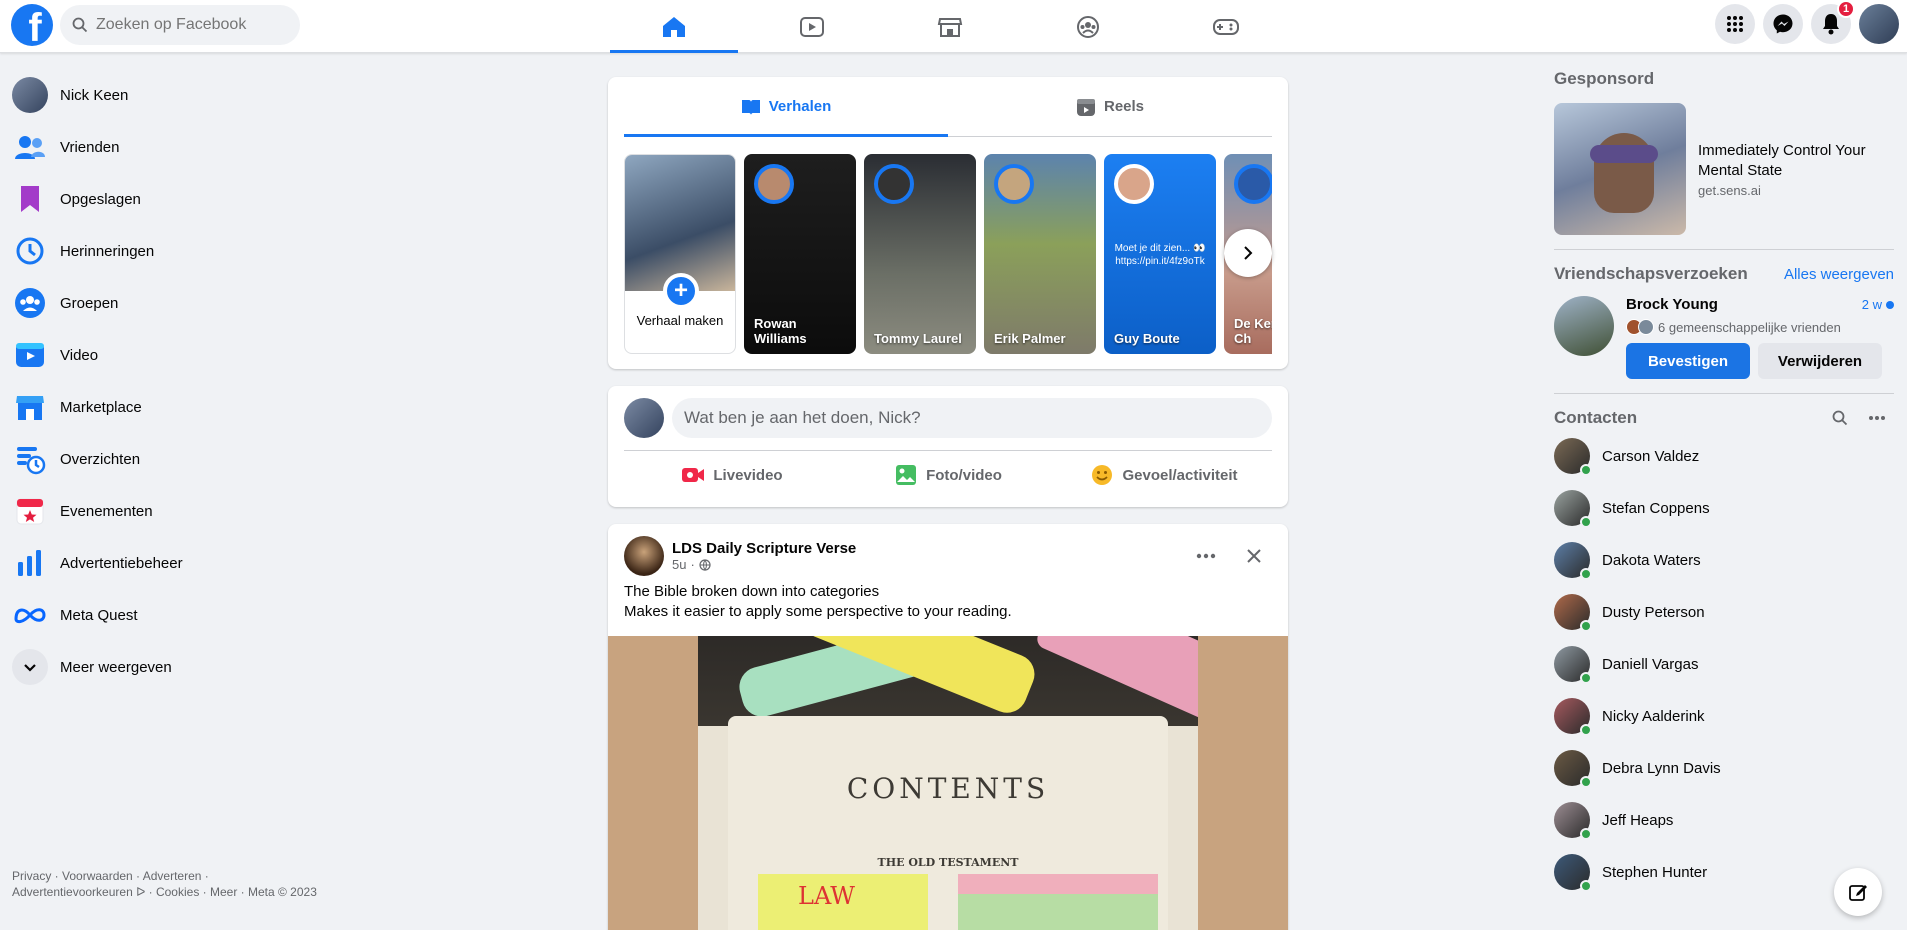  What do you see at coordinates (680, 254) in the screenshot?
I see `create-story: + Verhaal maken` at bounding box center [680, 254].